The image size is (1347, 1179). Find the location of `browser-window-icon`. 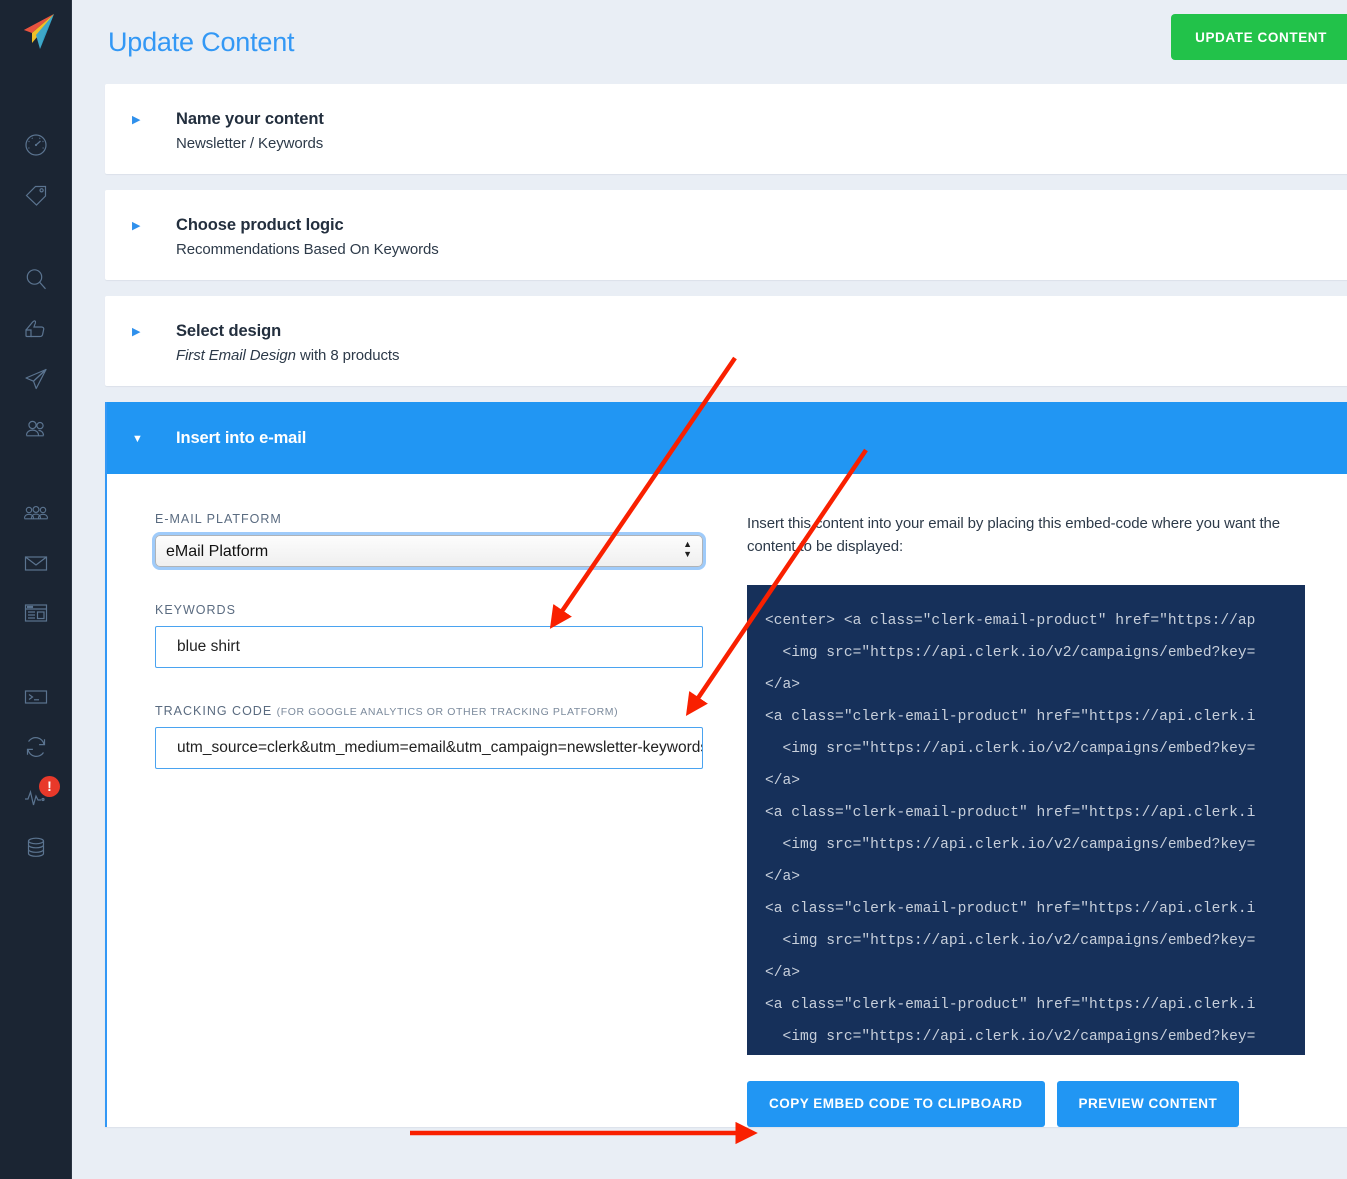

browser-window-icon is located at coordinates (36, 613).